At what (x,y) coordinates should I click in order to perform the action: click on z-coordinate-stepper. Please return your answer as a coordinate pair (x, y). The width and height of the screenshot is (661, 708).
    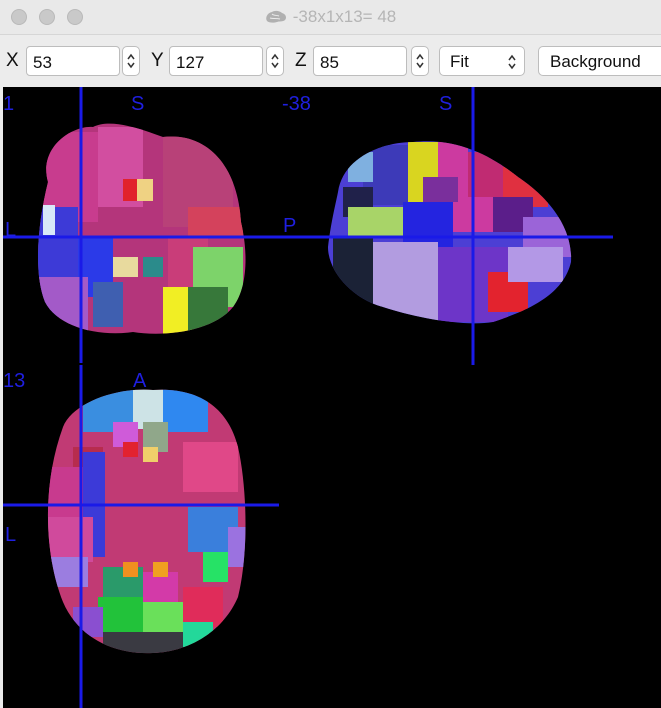
    Looking at the image, I should click on (420, 61).